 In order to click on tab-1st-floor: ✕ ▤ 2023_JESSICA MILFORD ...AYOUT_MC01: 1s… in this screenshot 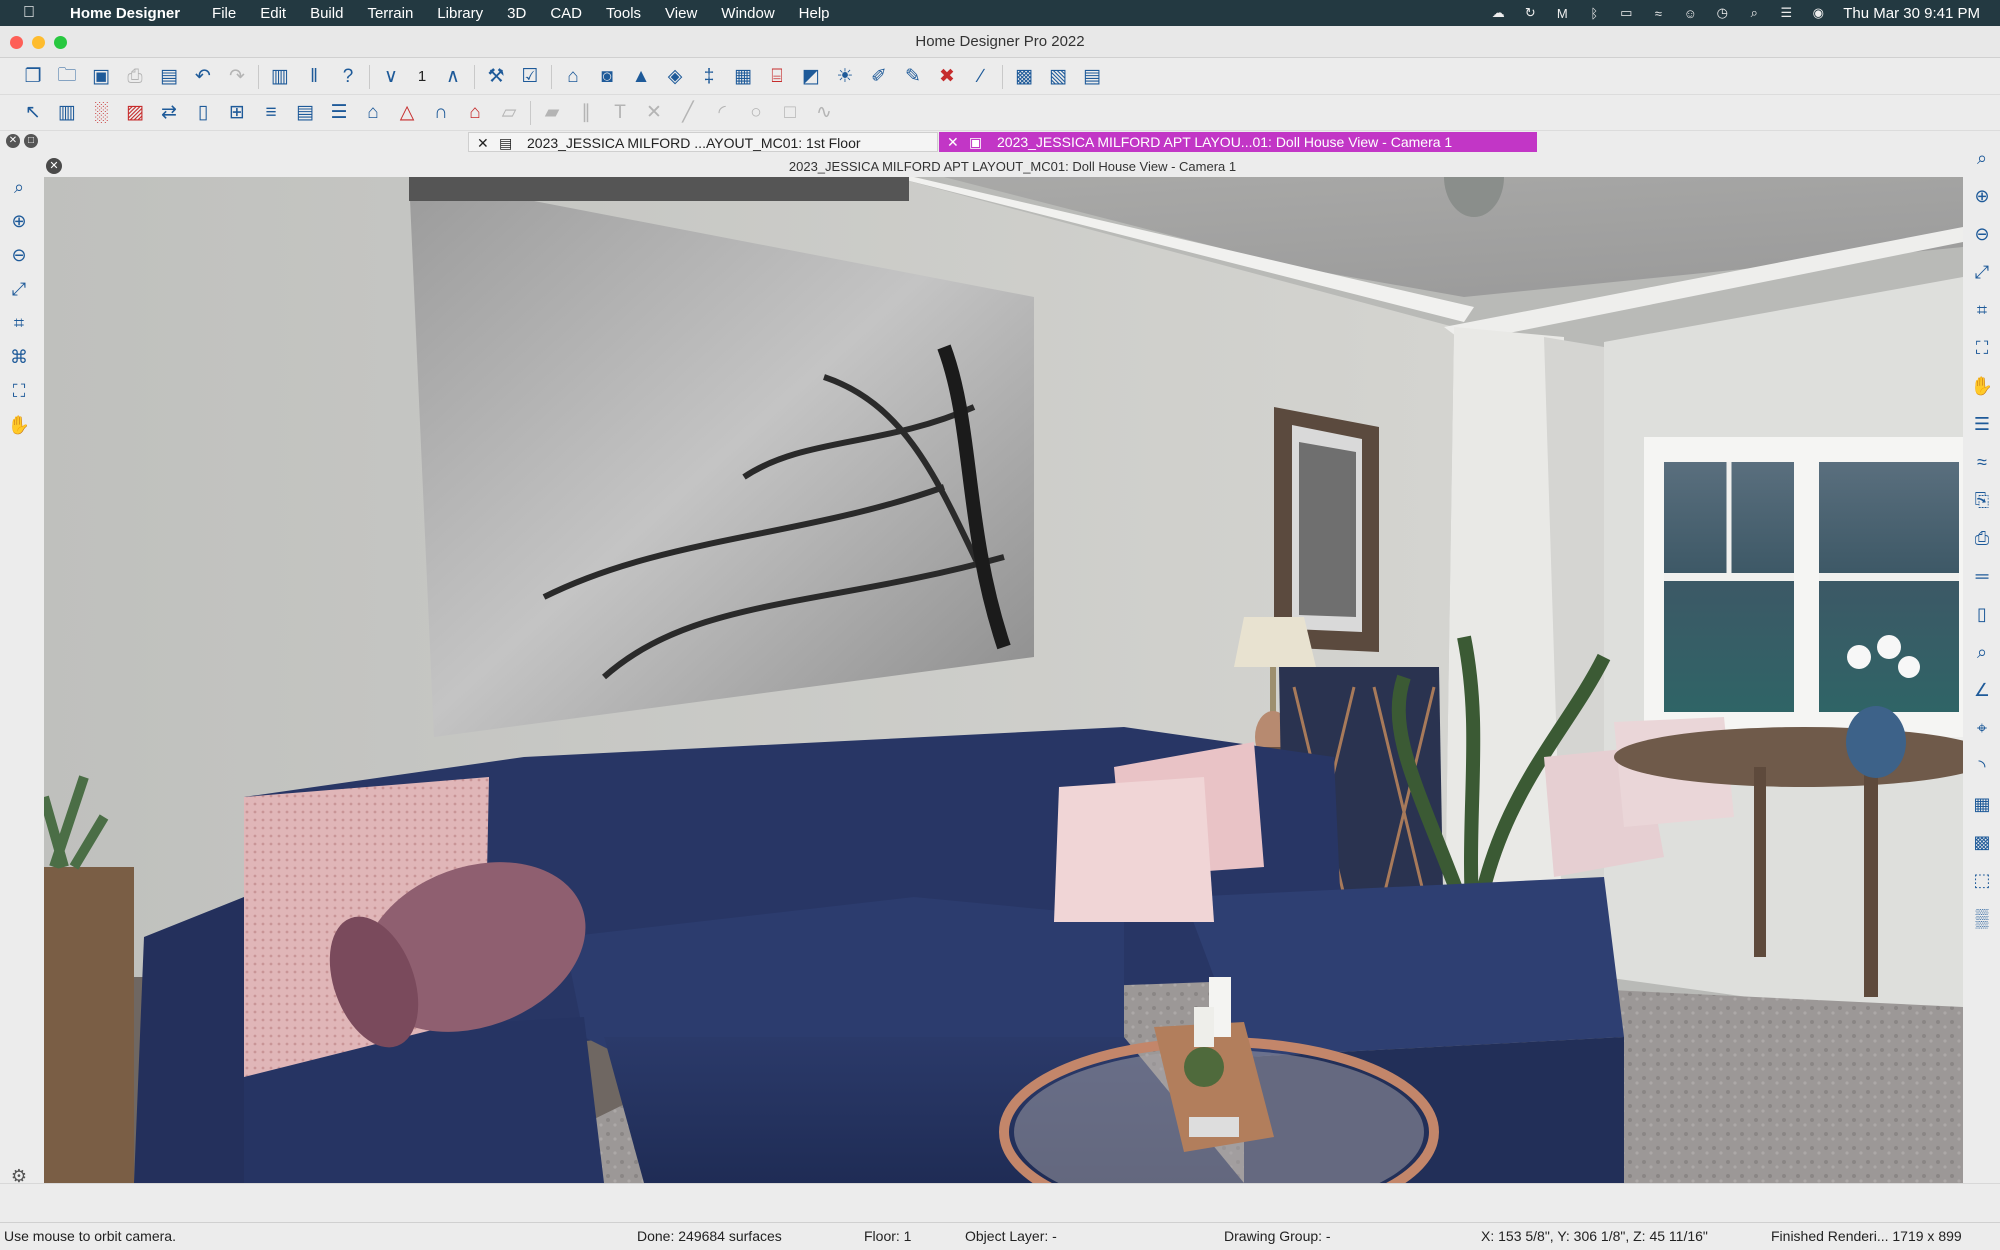, I will do `click(703, 142)`.